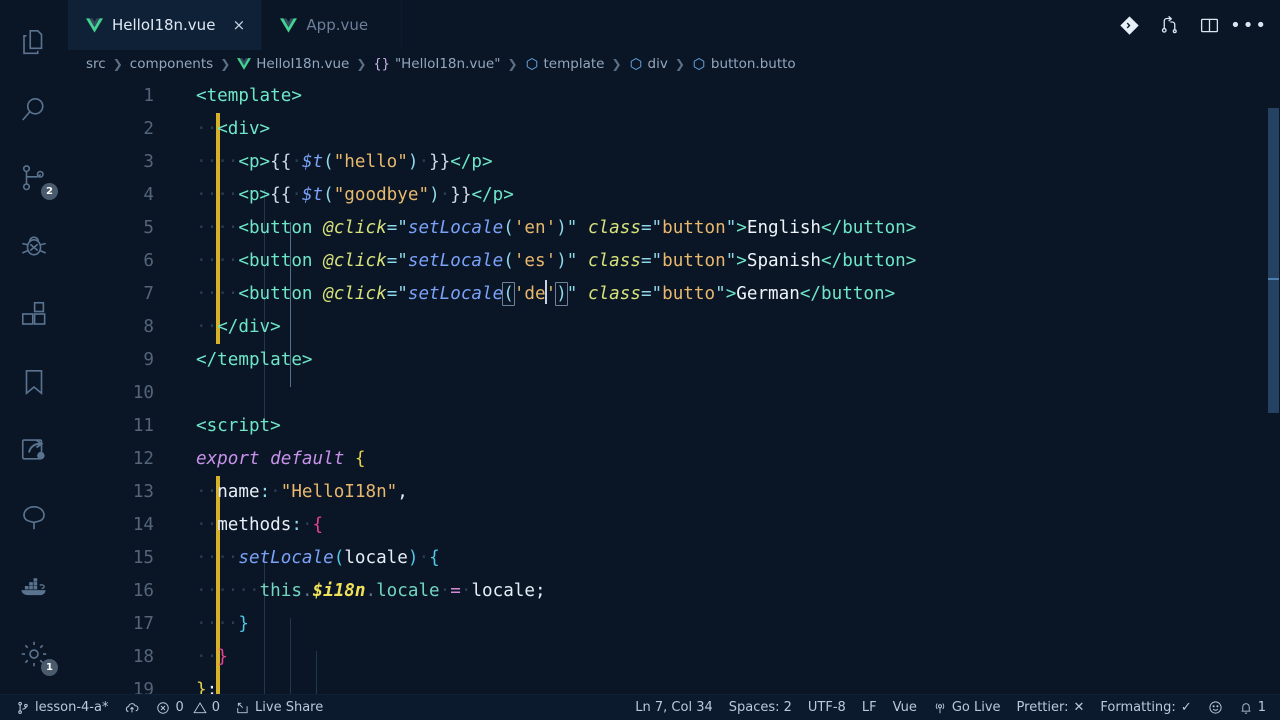 This screenshot has height=720, width=1280. What do you see at coordinates (545, 292) in the screenshot?
I see `text-cursor` at bounding box center [545, 292].